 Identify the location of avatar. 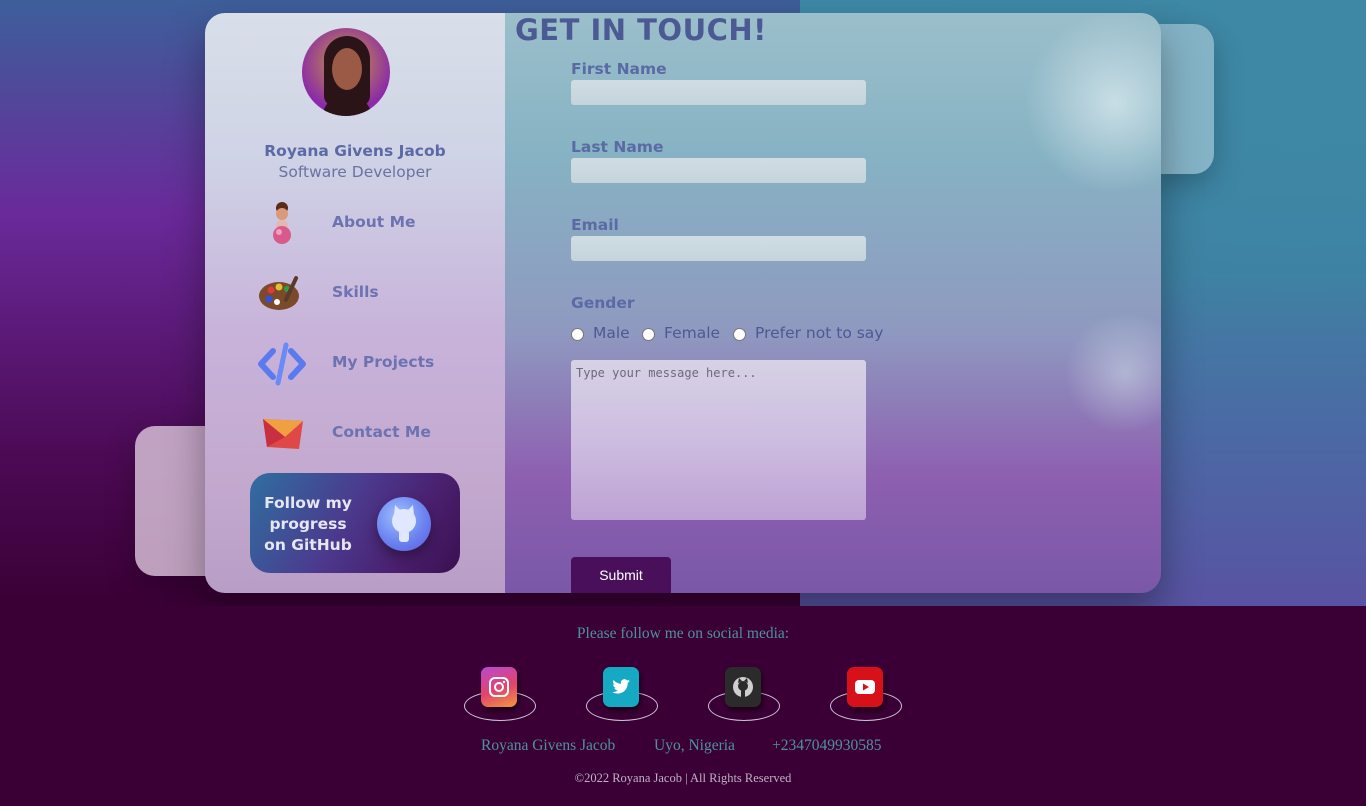
(346, 72).